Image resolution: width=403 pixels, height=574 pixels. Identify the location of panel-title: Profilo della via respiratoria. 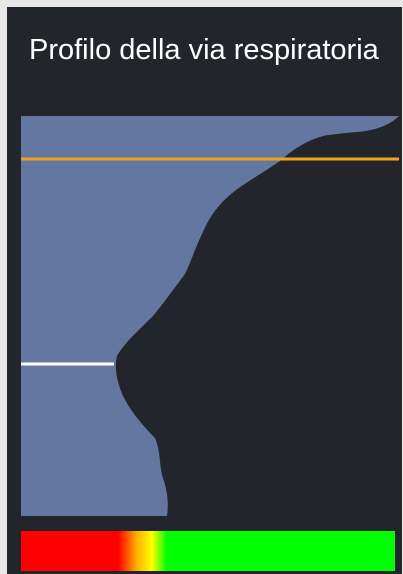
(204, 50).